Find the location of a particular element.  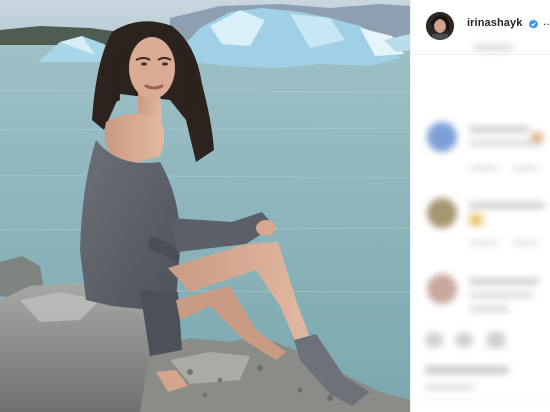

verified-badge-icon is located at coordinates (533, 23).